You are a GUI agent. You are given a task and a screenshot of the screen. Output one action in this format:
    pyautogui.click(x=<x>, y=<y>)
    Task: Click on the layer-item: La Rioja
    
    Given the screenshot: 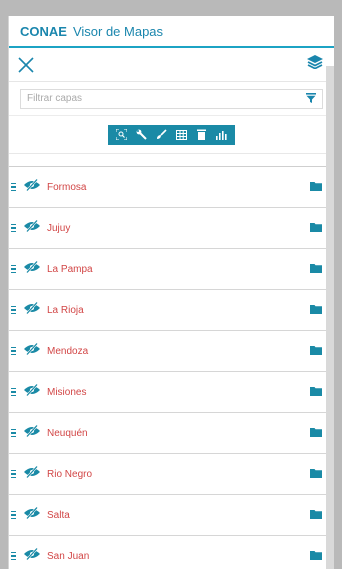 What is the action you would take?
    pyautogui.click(x=171, y=310)
    